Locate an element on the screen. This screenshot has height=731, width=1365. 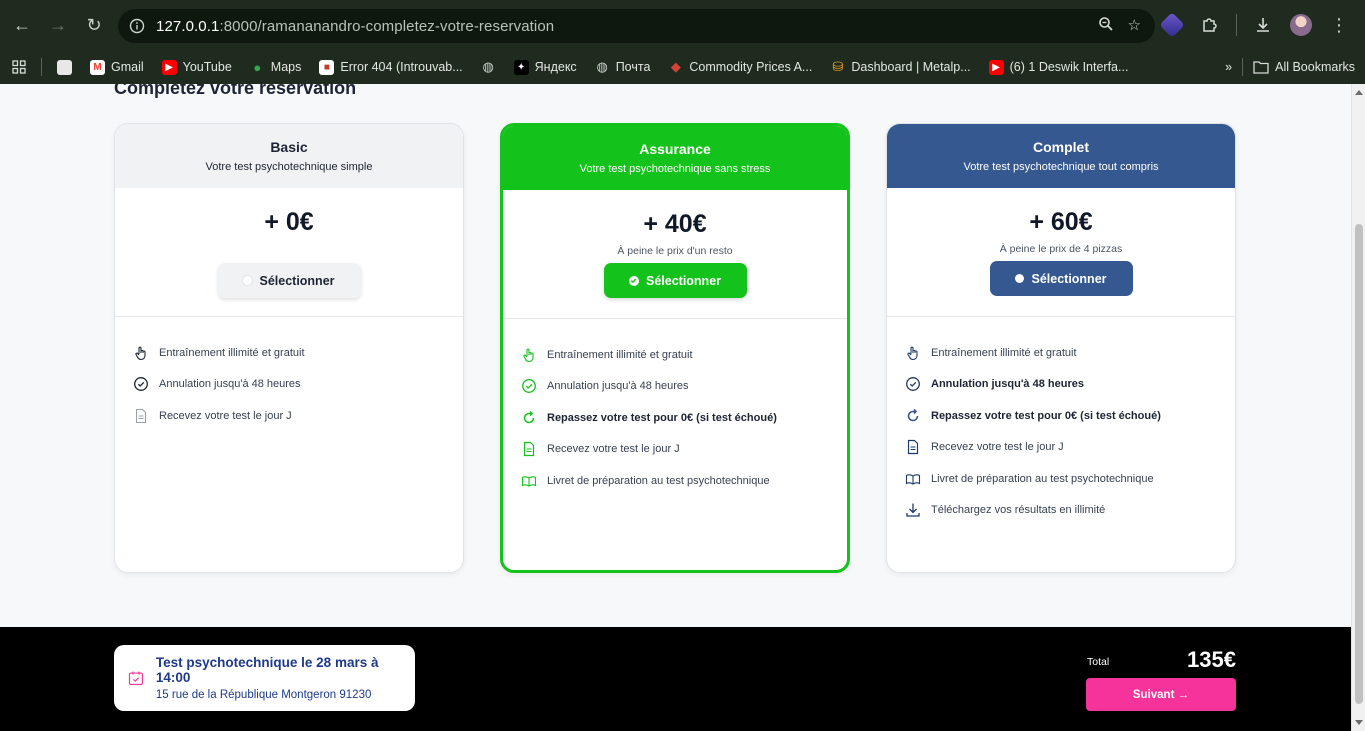
bookmark-generic is located at coordinates (64, 67).